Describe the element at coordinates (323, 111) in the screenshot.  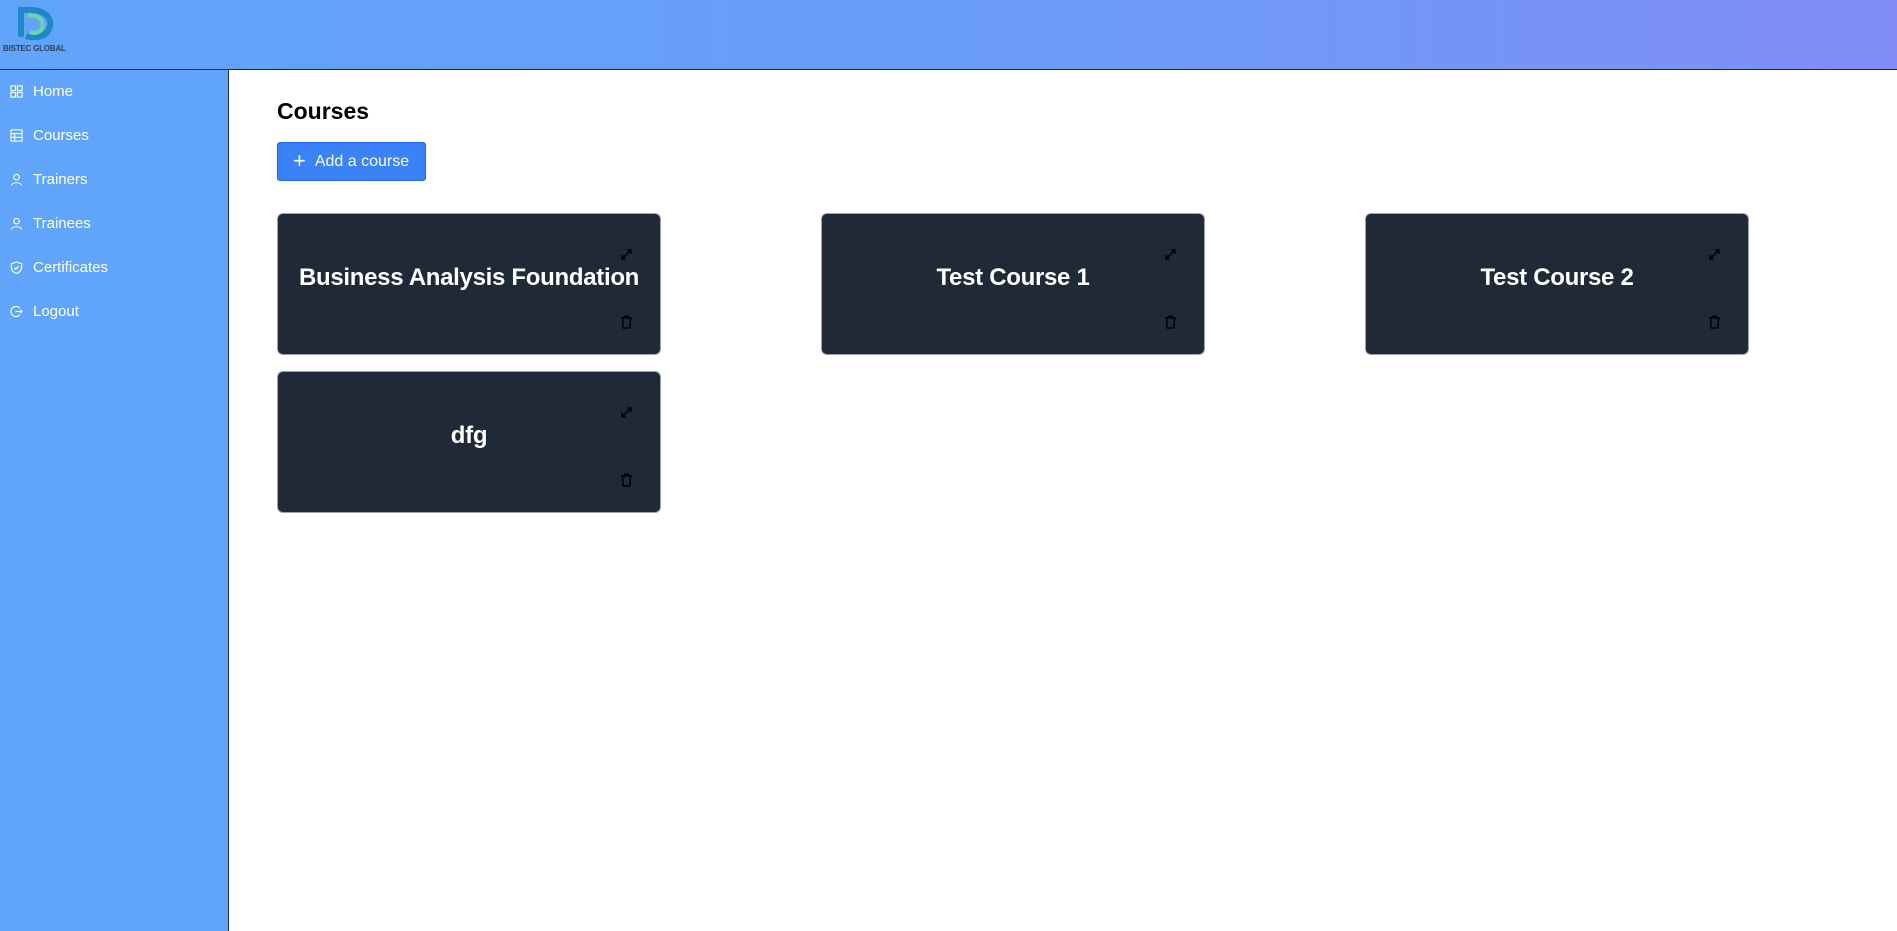
I see `page-title: Courses` at that location.